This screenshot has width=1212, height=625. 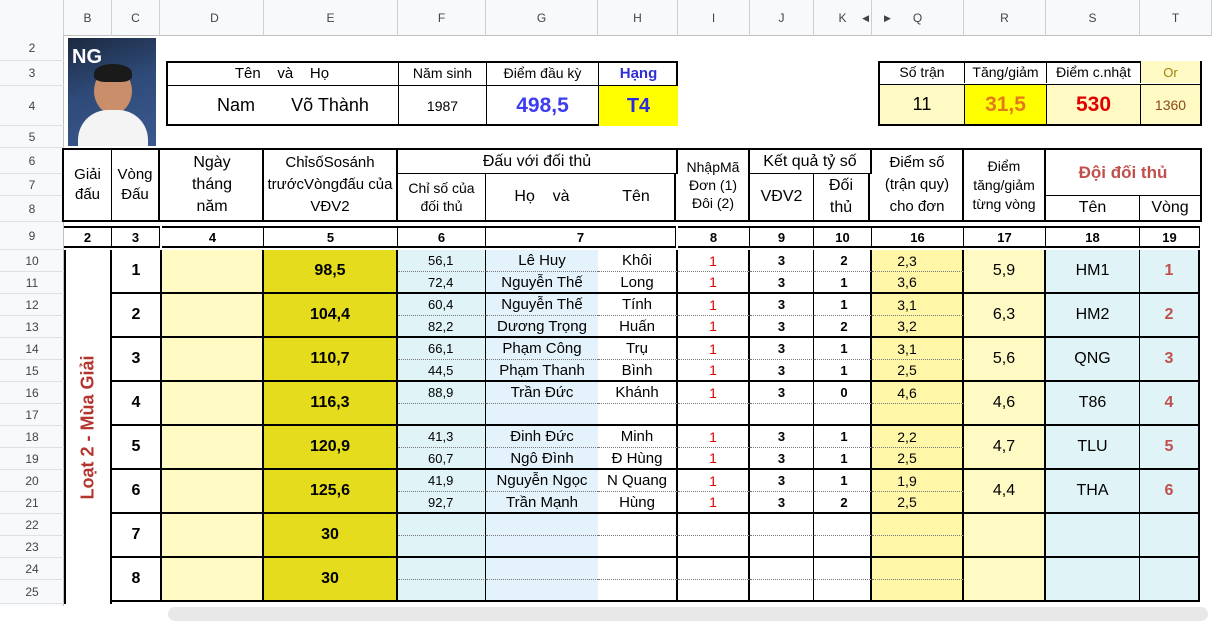 I want to click on opp-given-name: Huấn, so click(x=638, y=327).